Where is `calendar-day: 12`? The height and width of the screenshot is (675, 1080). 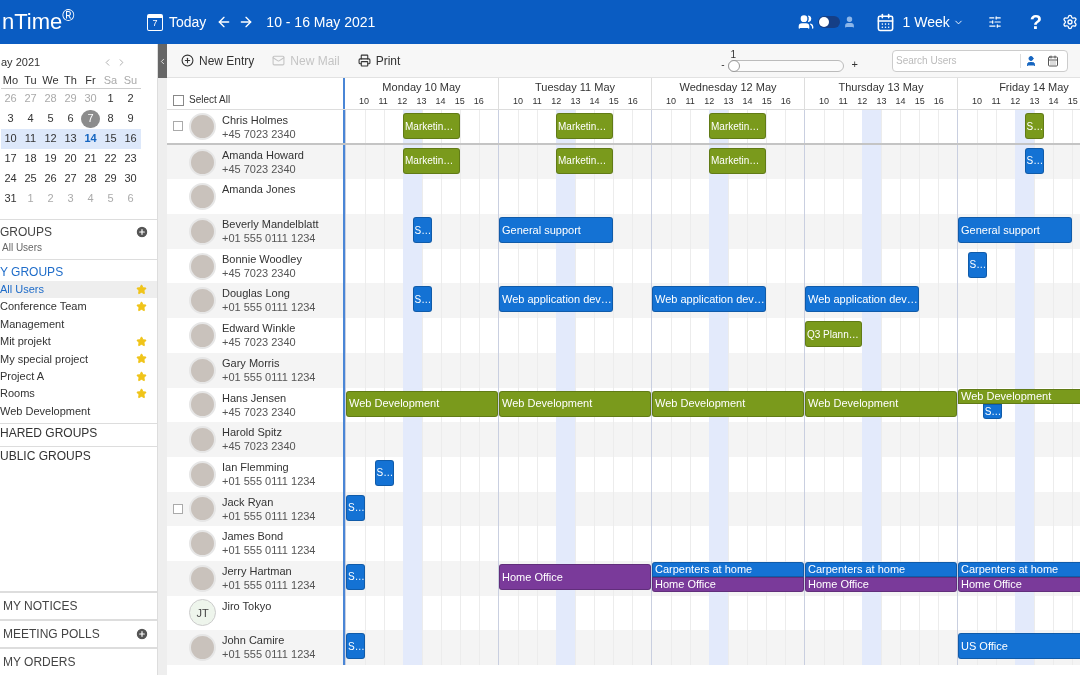 calendar-day: 12 is located at coordinates (50, 138).